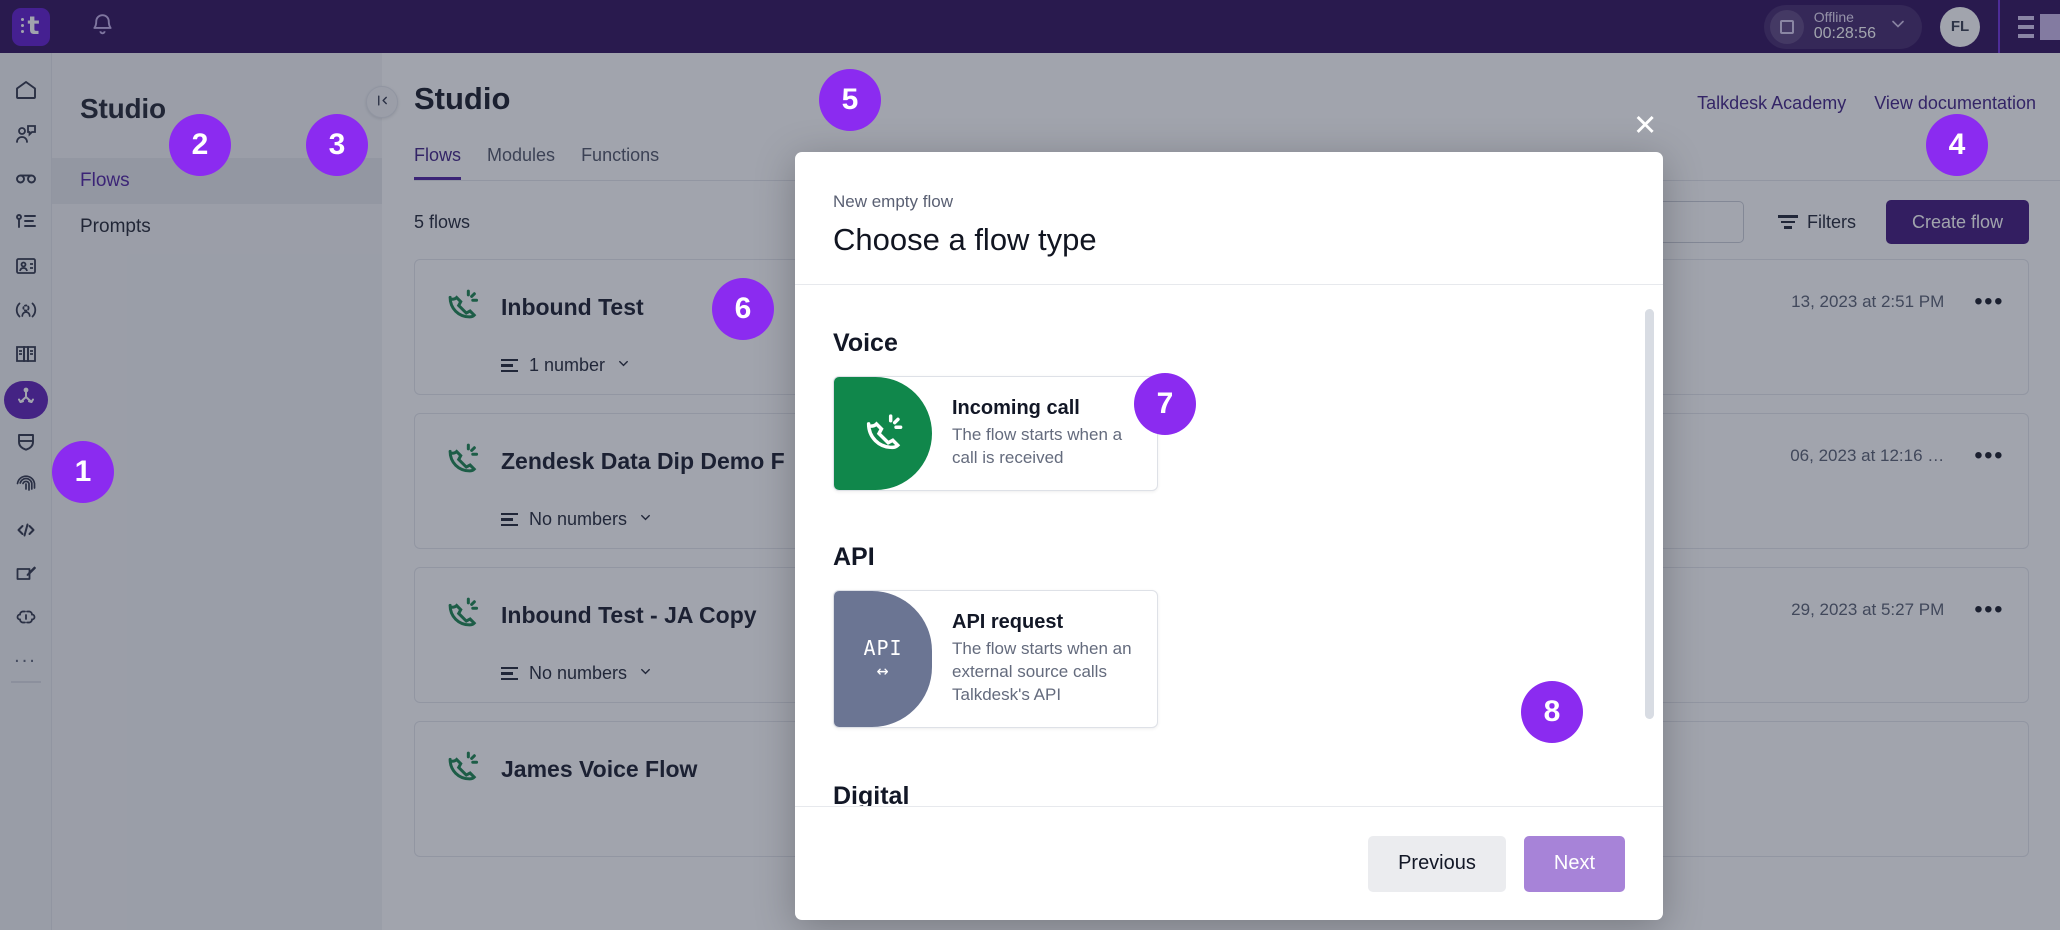  I want to click on annotation-badge-4: 4, so click(1957, 145).